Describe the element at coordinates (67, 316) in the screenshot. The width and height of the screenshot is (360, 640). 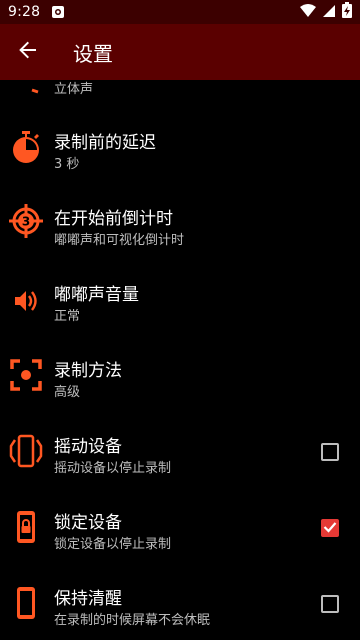
I see `settings-item-subtitle: 正常` at that location.